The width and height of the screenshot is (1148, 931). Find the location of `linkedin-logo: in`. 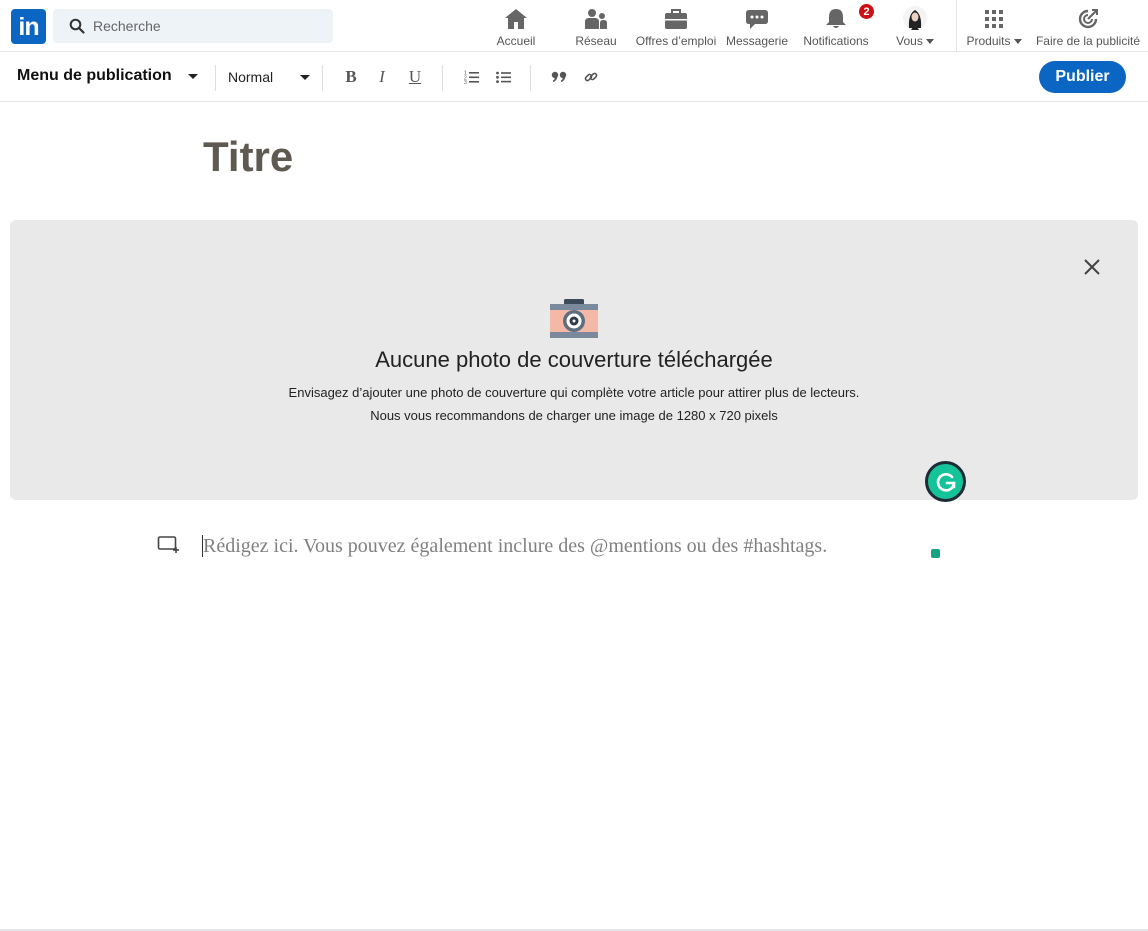

linkedin-logo: in is located at coordinates (28, 26).